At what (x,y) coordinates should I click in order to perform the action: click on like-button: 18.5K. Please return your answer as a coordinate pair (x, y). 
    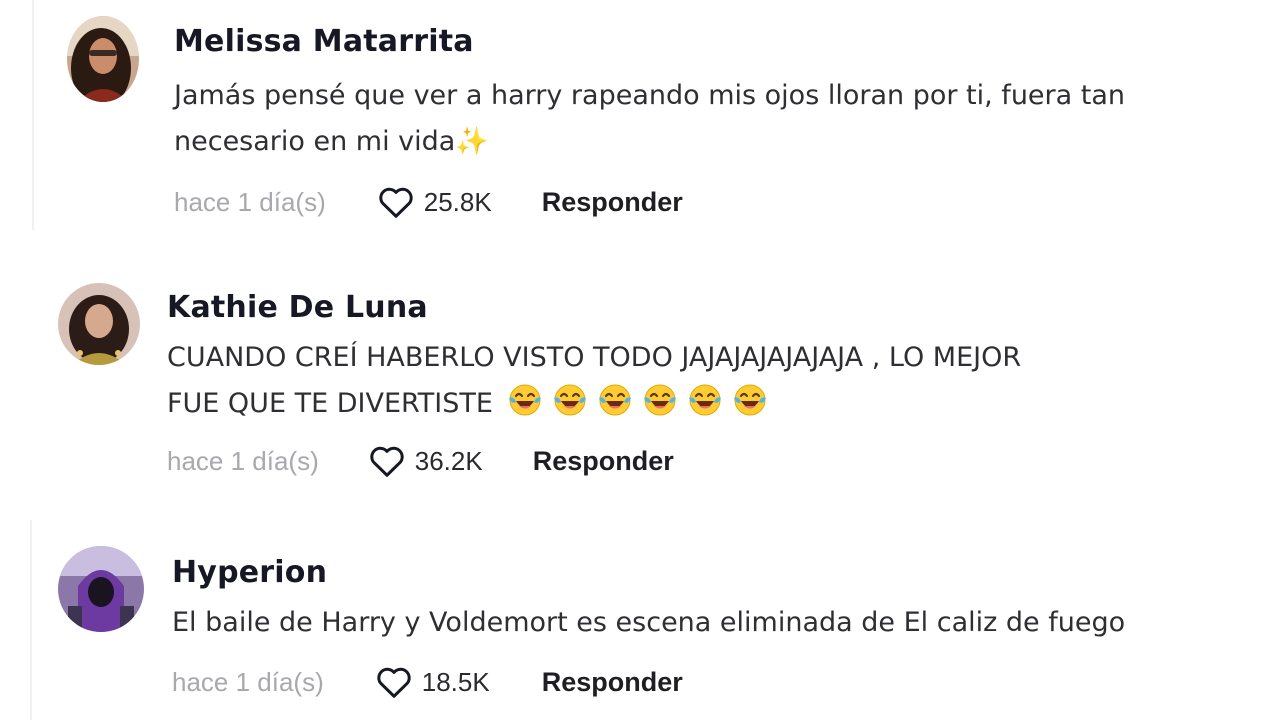
    Looking at the image, I should click on (433, 682).